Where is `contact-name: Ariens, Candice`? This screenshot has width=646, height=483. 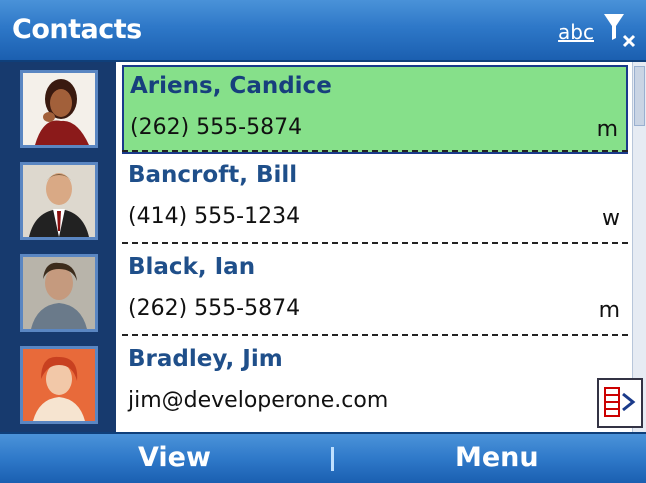 contact-name: Ariens, Candice is located at coordinates (231, 86).